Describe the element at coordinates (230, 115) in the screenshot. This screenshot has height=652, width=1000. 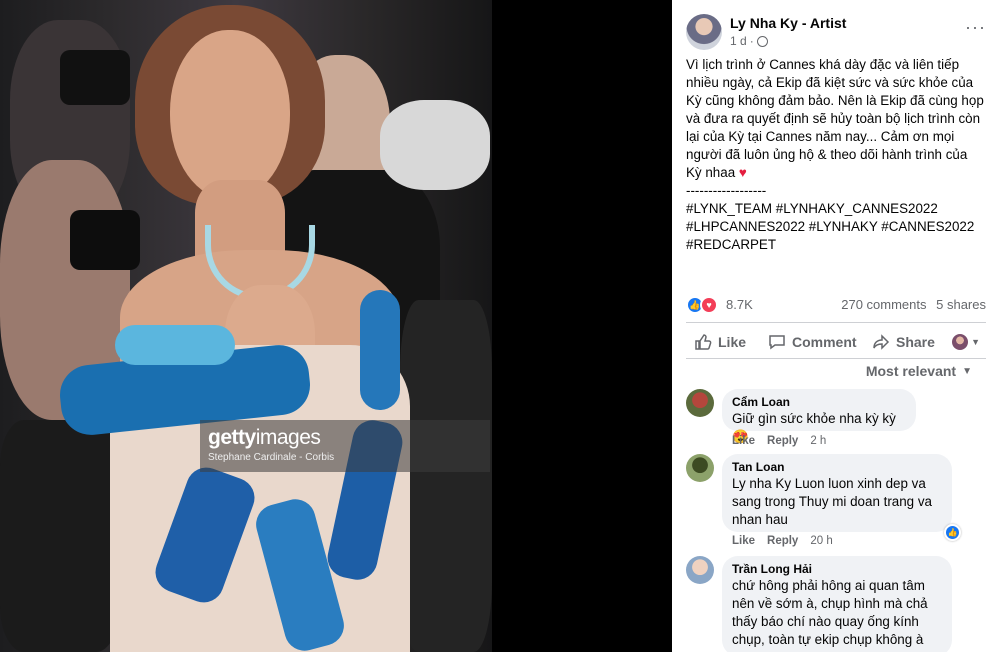
I see `subject-face` at that location.